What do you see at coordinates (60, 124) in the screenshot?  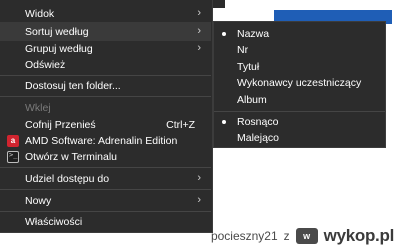 I see `menu-item-label: Cofnij Przenieś` at bounding box center [60, 124].